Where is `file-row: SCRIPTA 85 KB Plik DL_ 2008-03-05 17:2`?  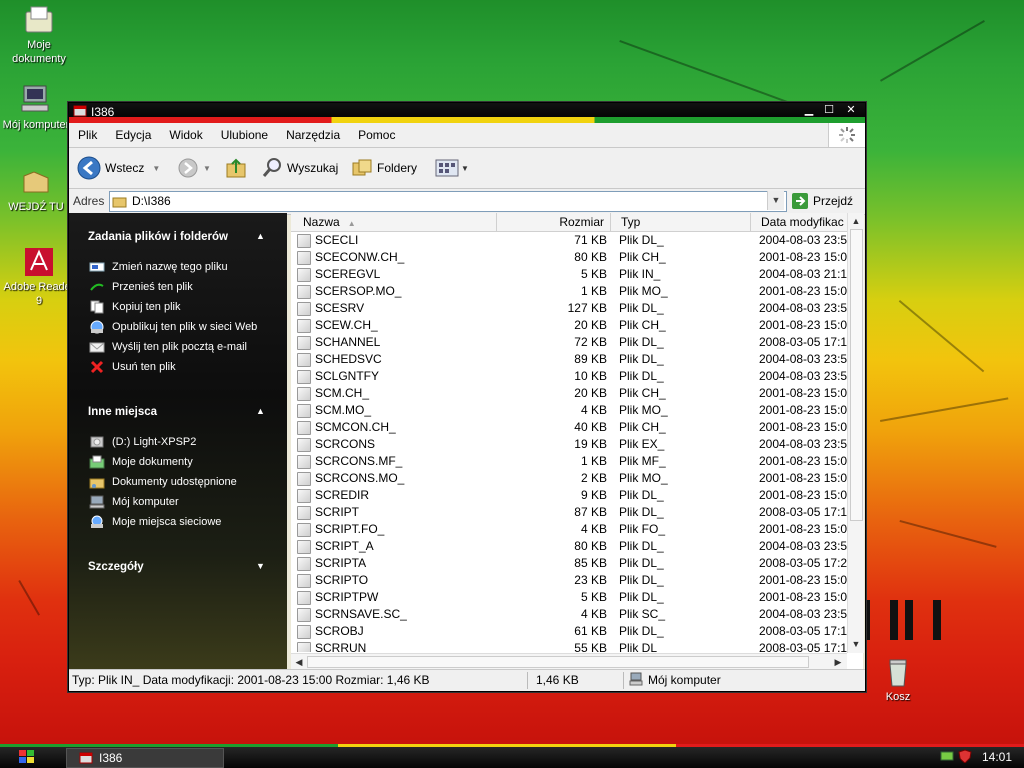 file-row: SCRIPTA 85 KB Plik DL_ 2008-03-05 17:2 is located at coordinates (569, 563).